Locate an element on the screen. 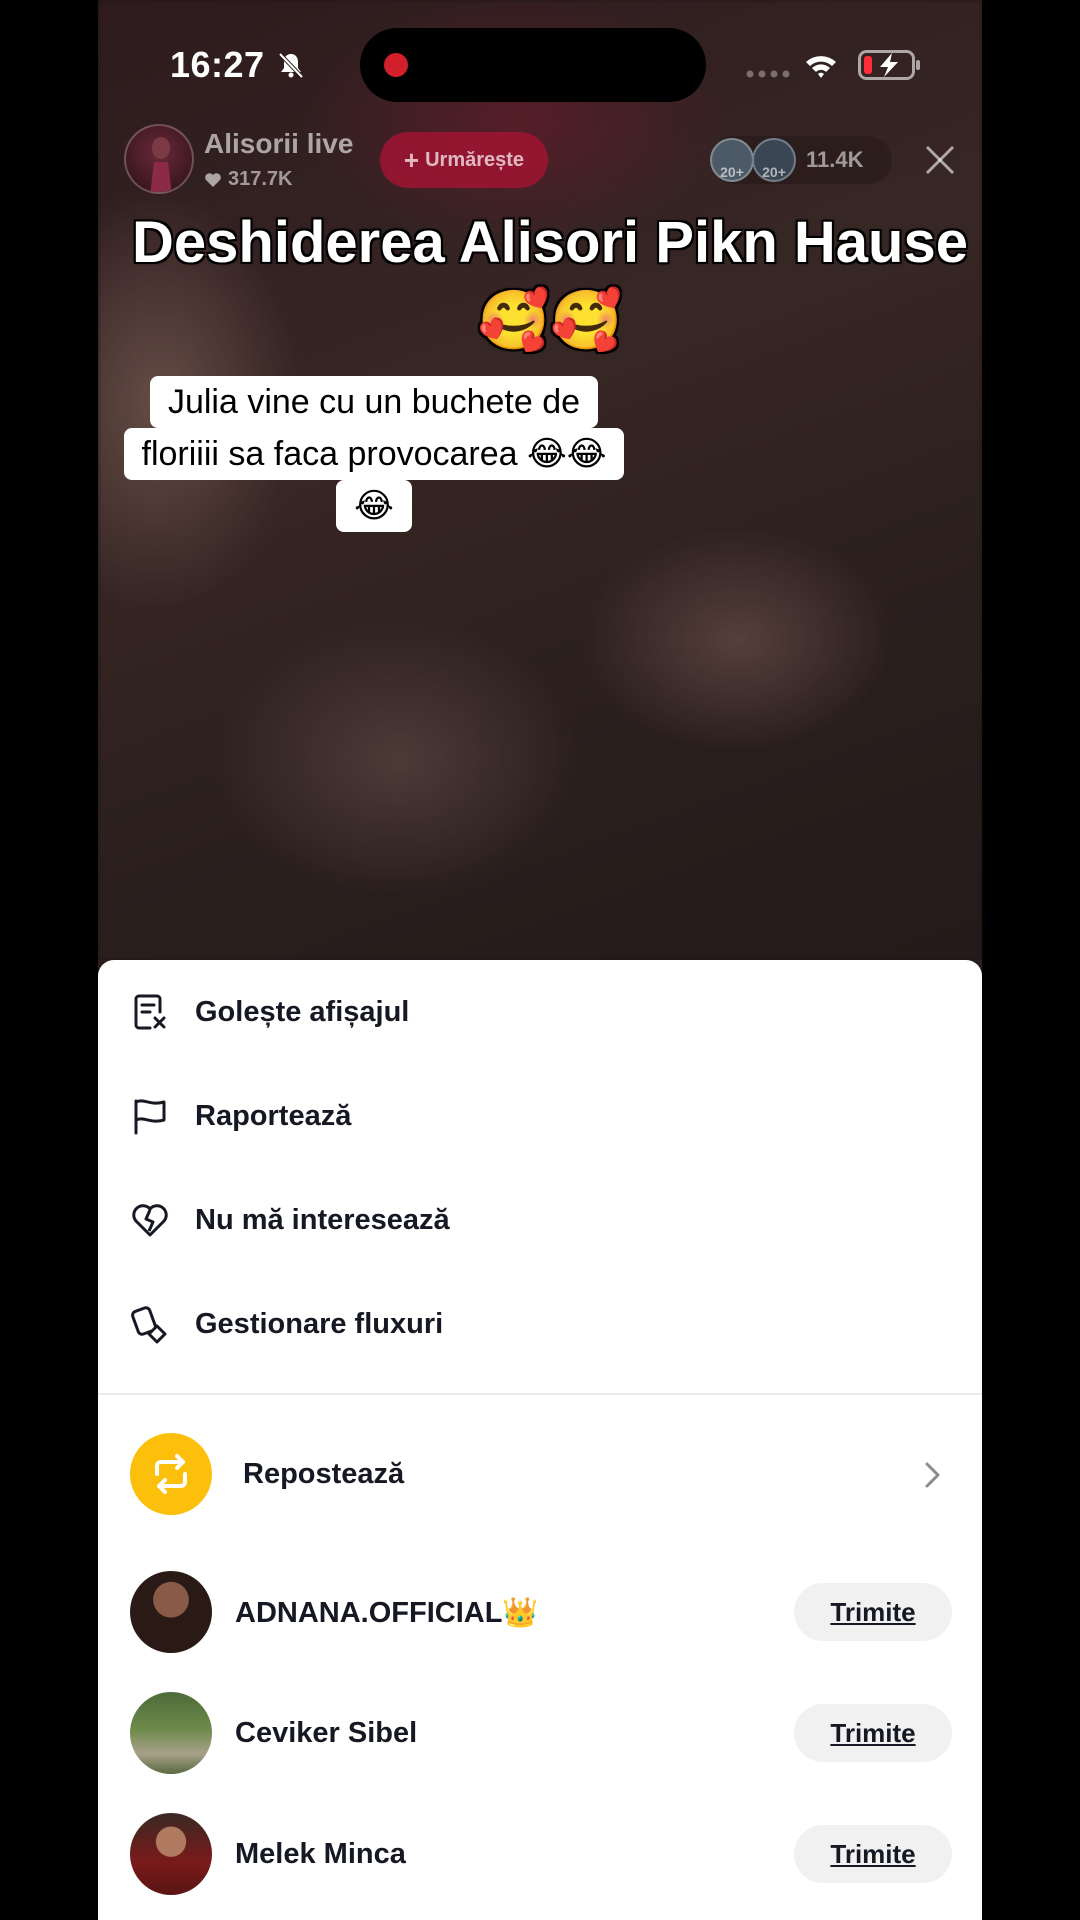 Image resolution: width=1080 pixels, height=1920 pixels. manage-feed-icon is located at coordinates (149, 1325).